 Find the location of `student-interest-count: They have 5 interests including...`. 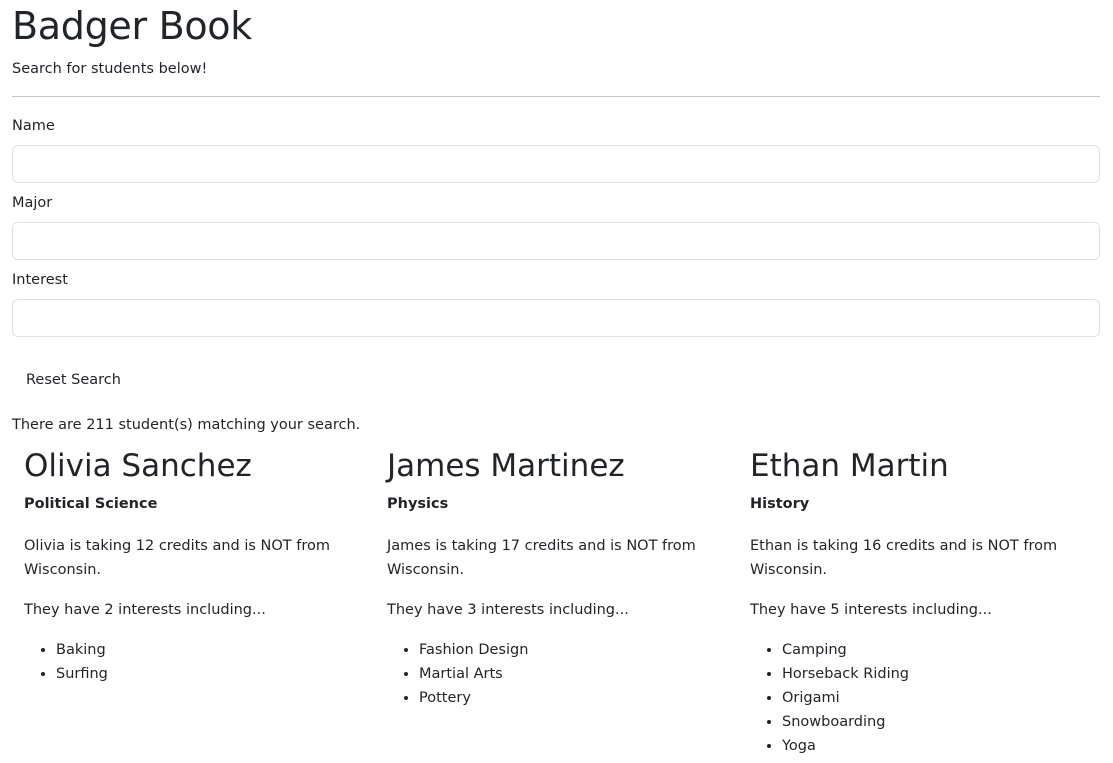

student-interest-count: They have 5 interests including... is located at coordinates (871, 610).